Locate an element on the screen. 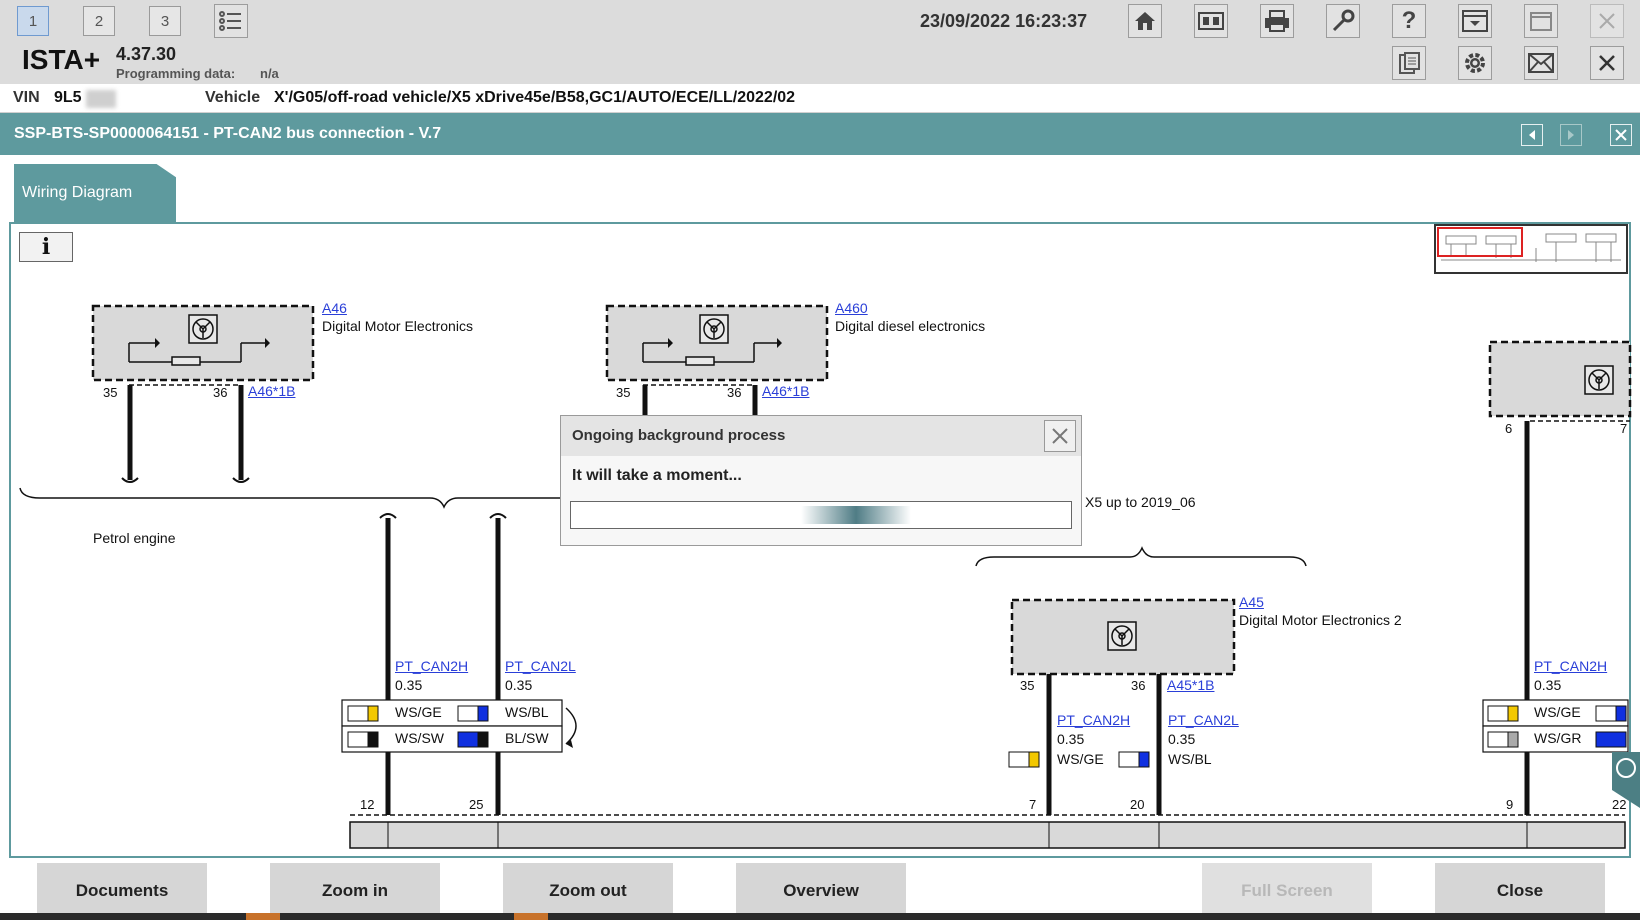  component-name-a46: Digital Motor Electronics is located at coordinates (397, 326).